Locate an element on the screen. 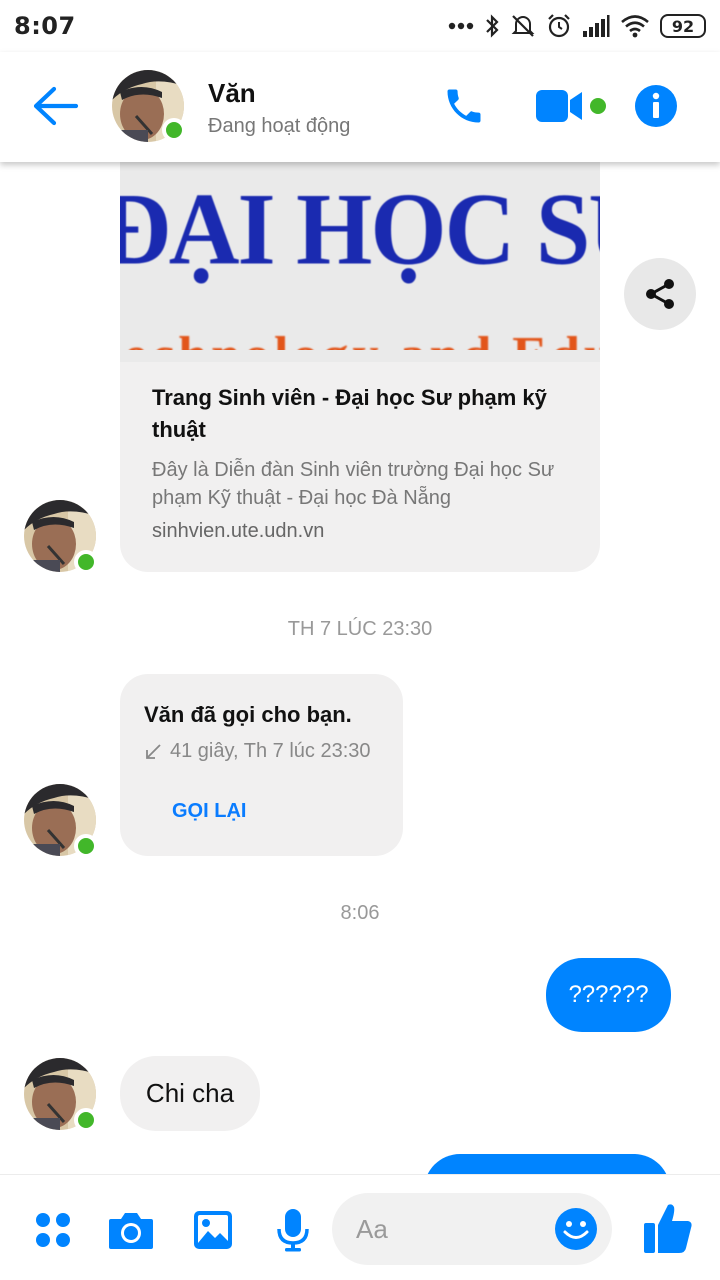 The height and width of the screenshot is (1280, 720). gallery-button is located at coordinates (213, 1230).